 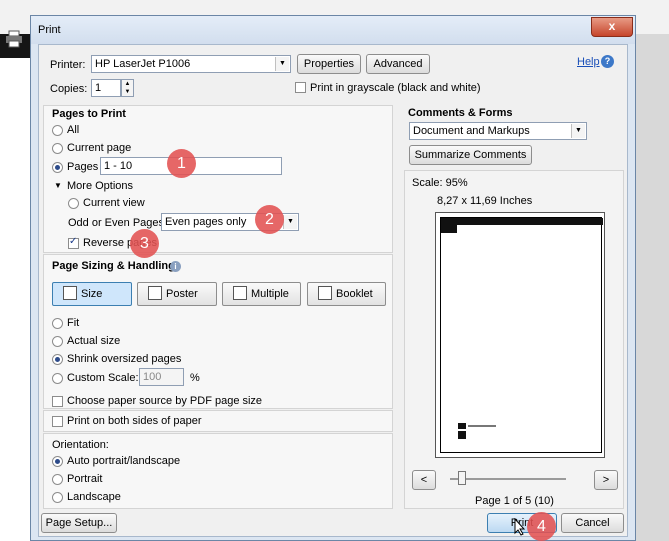 What do you see at coordinates (592, 523) in the screenshot?
I see `cancel-button: Cancel` at bounding box center [592, 523].